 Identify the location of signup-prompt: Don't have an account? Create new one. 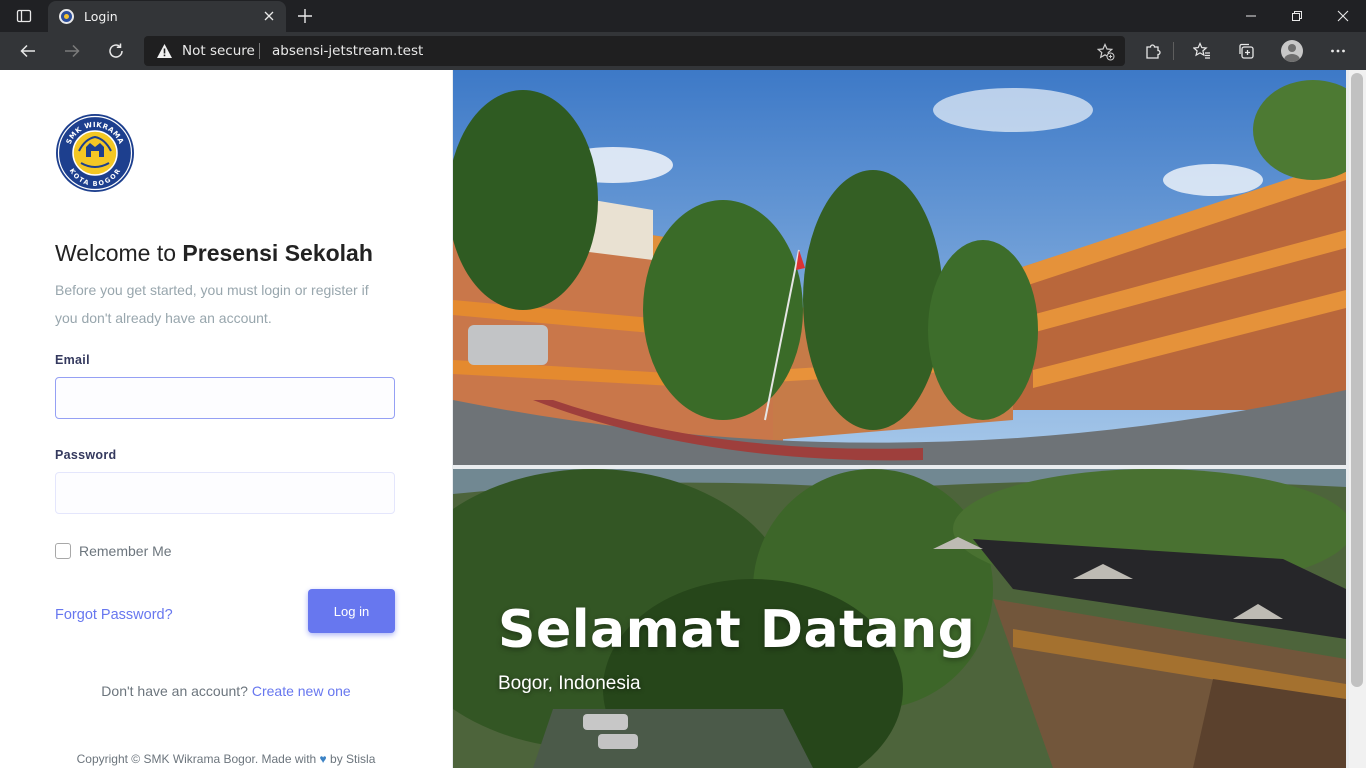
(226, 691).